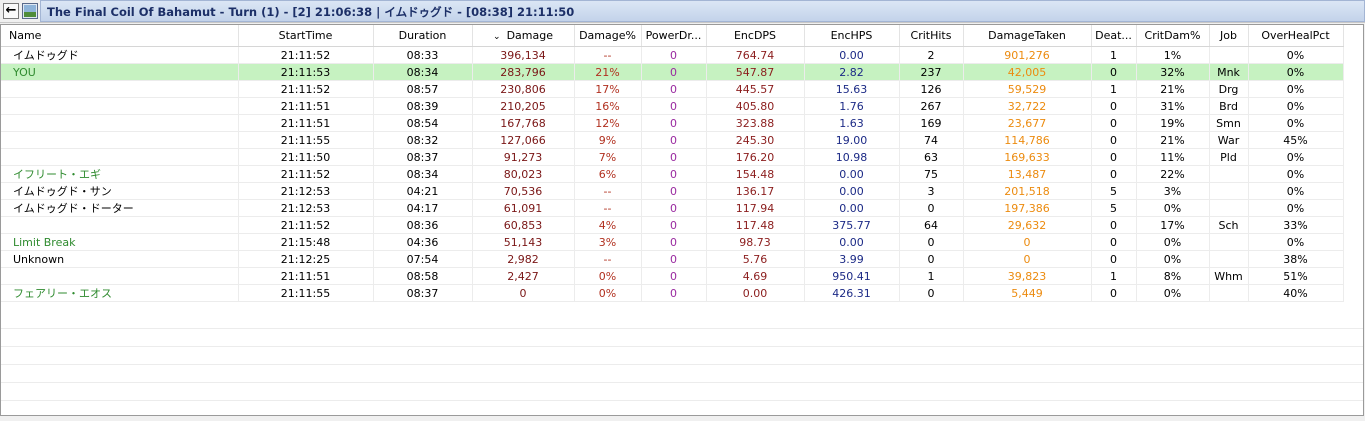 This screenshot has height=421, width=1365. I want to click on col-header-overheal-pct: OverHealPct, so click(1296, 36).